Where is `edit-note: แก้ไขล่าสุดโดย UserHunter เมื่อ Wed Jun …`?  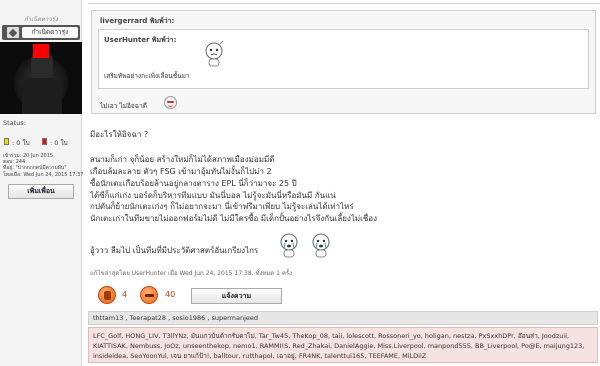 edit-note: แก้ไขล่าสุดโดย UserHunter เมื่อ Wed Jun … is located at coordinates (191, 273).